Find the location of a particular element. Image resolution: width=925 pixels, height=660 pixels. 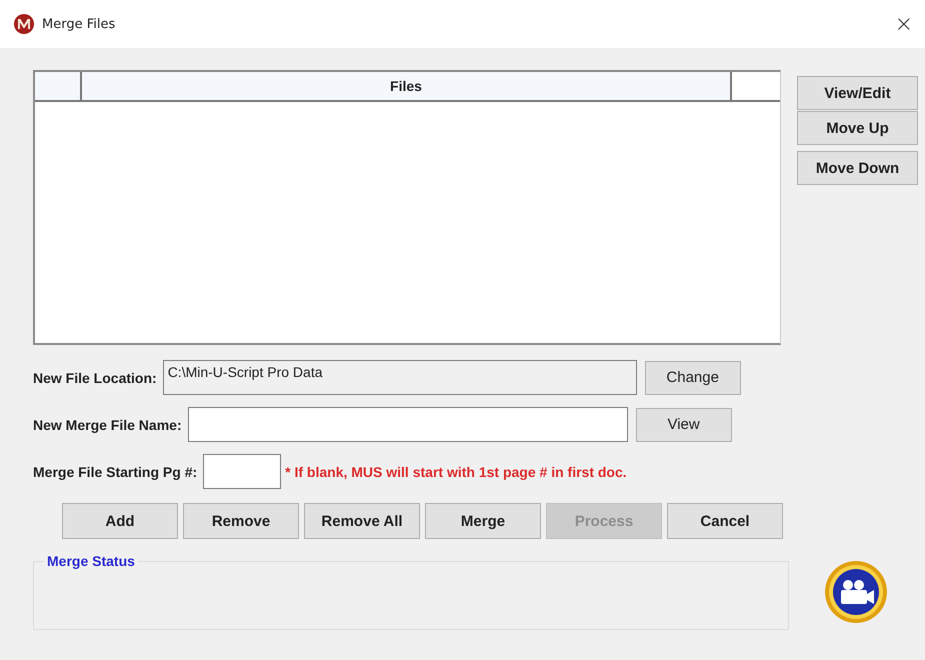

field-label: New Merge File Name: is located at coordinates (107, 424).